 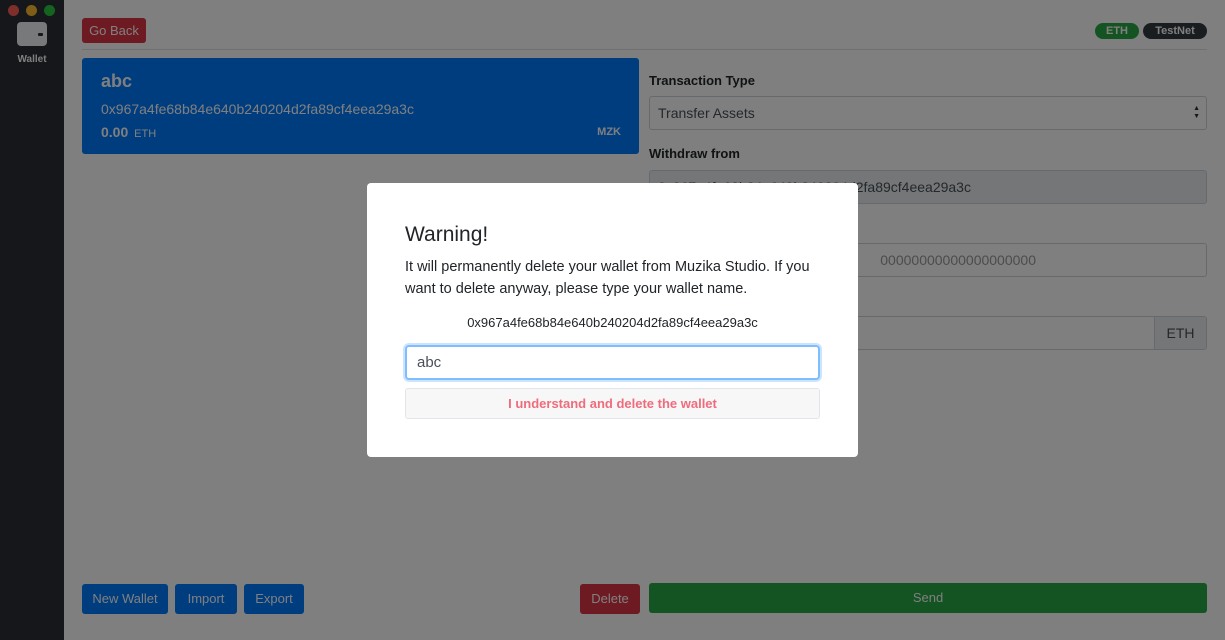 I want to click on confirm-delete-button: I understand and delete the wallet, so click(x=612, y=403).